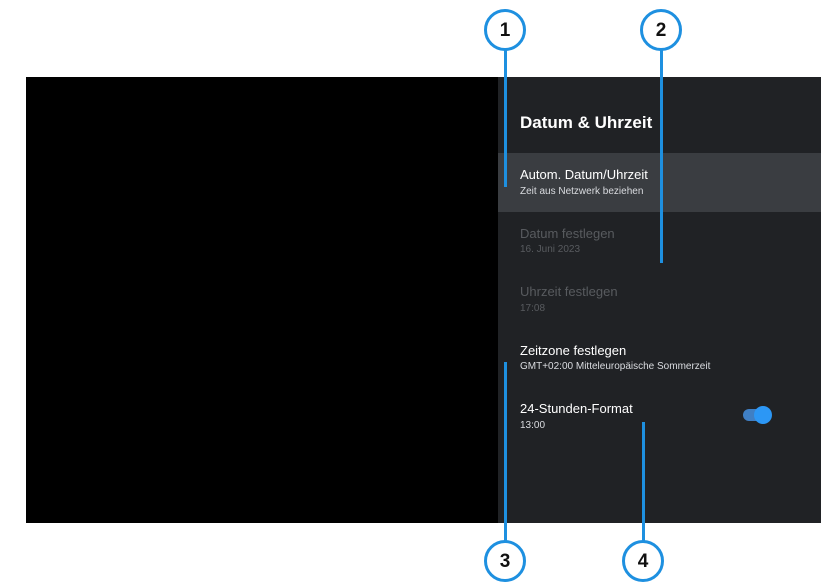  I want to click on callout-number: 3, so click(505, 561).